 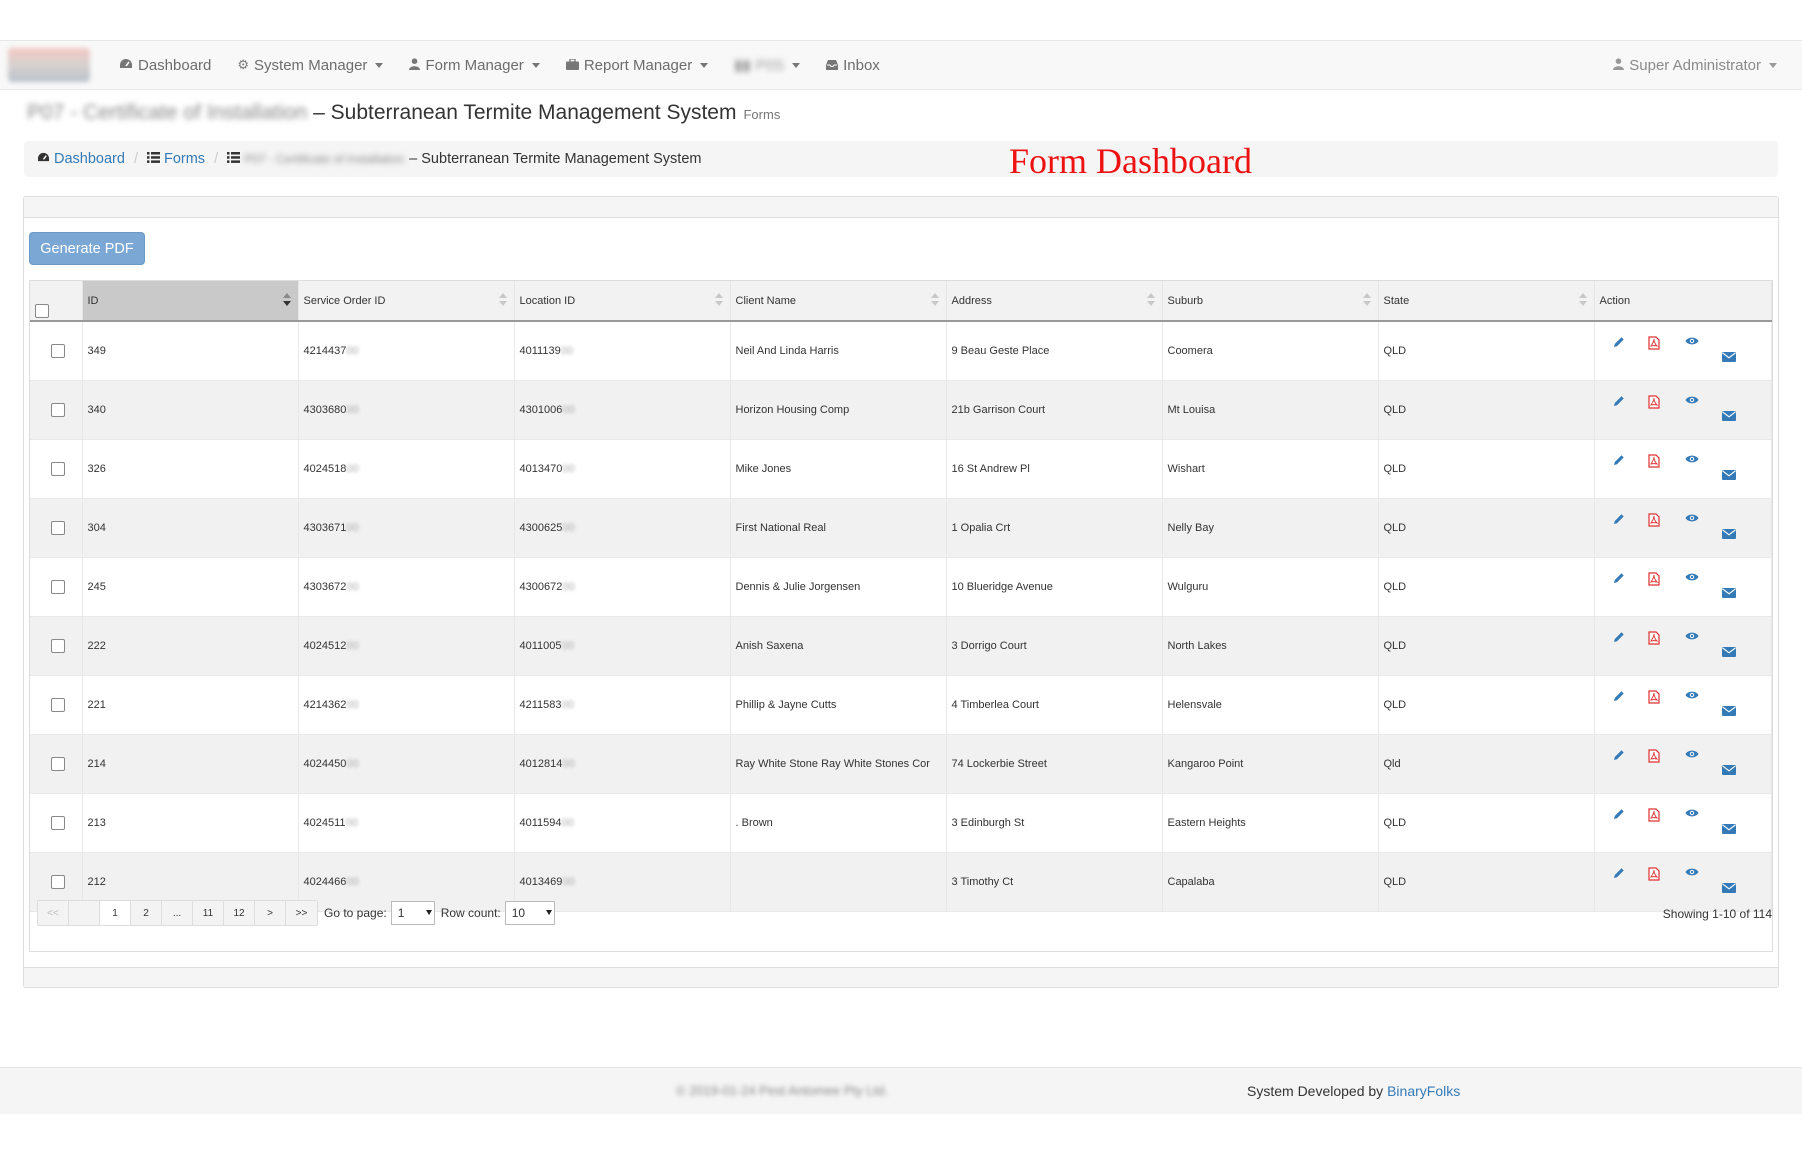 I want to click on page-next-button: >, so click(x=270, y=913).